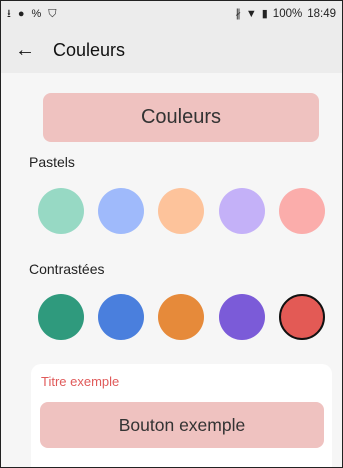 This screenshot has height=468, width=343. I want to click on pastels-label: Pastels, so click(52, 162).